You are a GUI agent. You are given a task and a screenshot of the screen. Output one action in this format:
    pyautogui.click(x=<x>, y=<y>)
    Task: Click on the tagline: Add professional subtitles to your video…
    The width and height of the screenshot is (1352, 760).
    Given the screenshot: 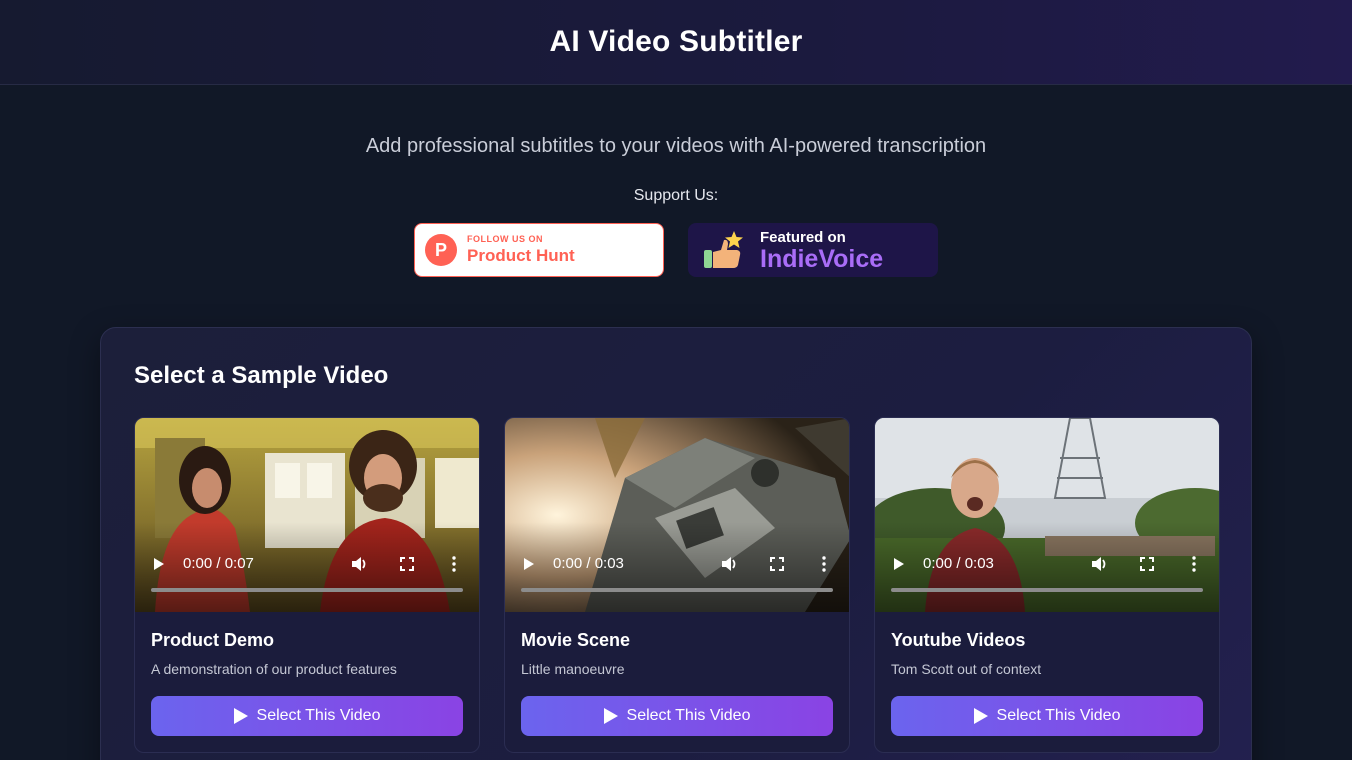 What is the action you would take?
    pyautogui.click(x=676, y=146)
    